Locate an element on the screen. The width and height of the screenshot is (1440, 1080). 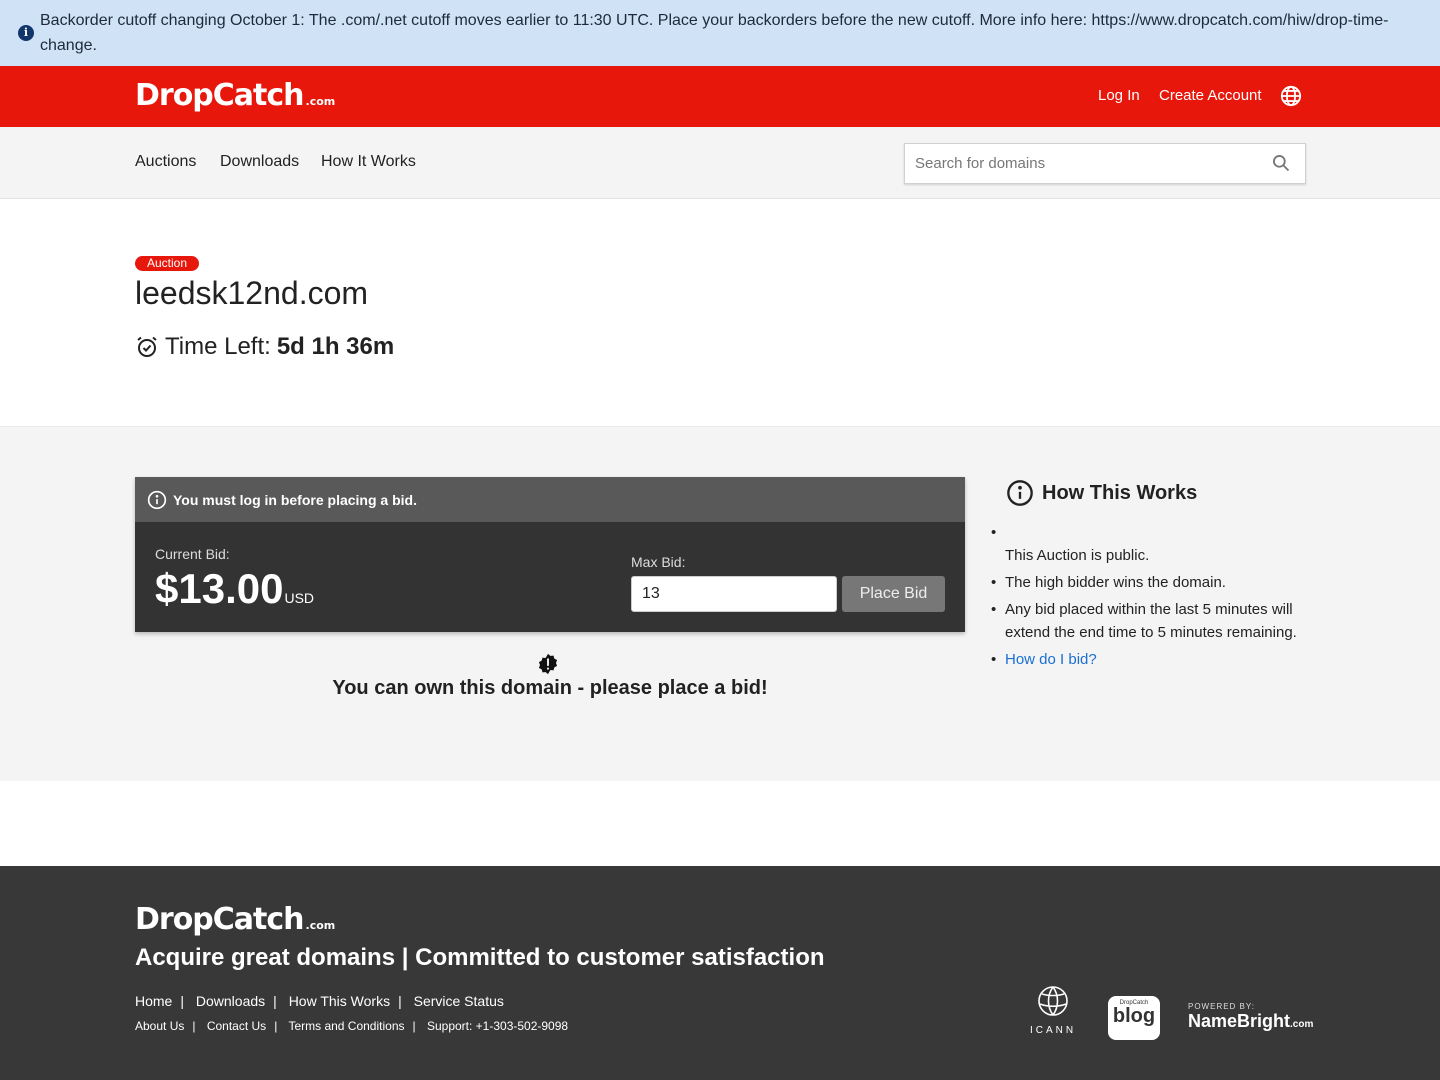
main-nav: Auctions Downloads How It Works is located at coordinates (720, 163).